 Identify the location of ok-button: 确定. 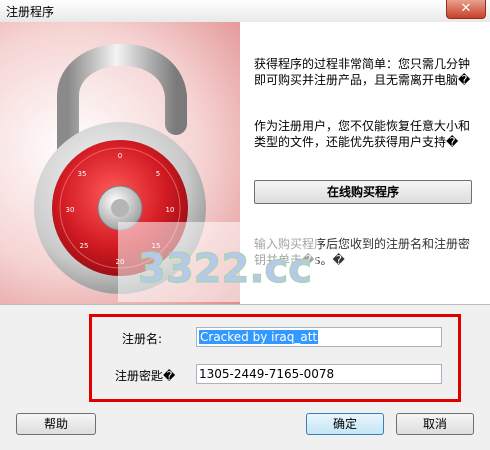
(345, 424).